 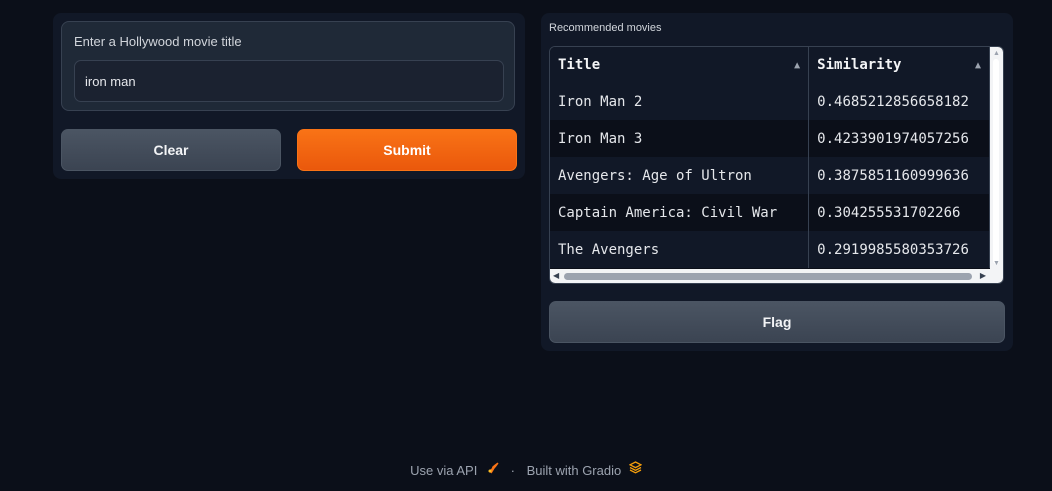 What do you see at coordinates (556, 275) in the screenshot?
I see `scroll-left-icon: ◀` at bounding box center [556, 275].